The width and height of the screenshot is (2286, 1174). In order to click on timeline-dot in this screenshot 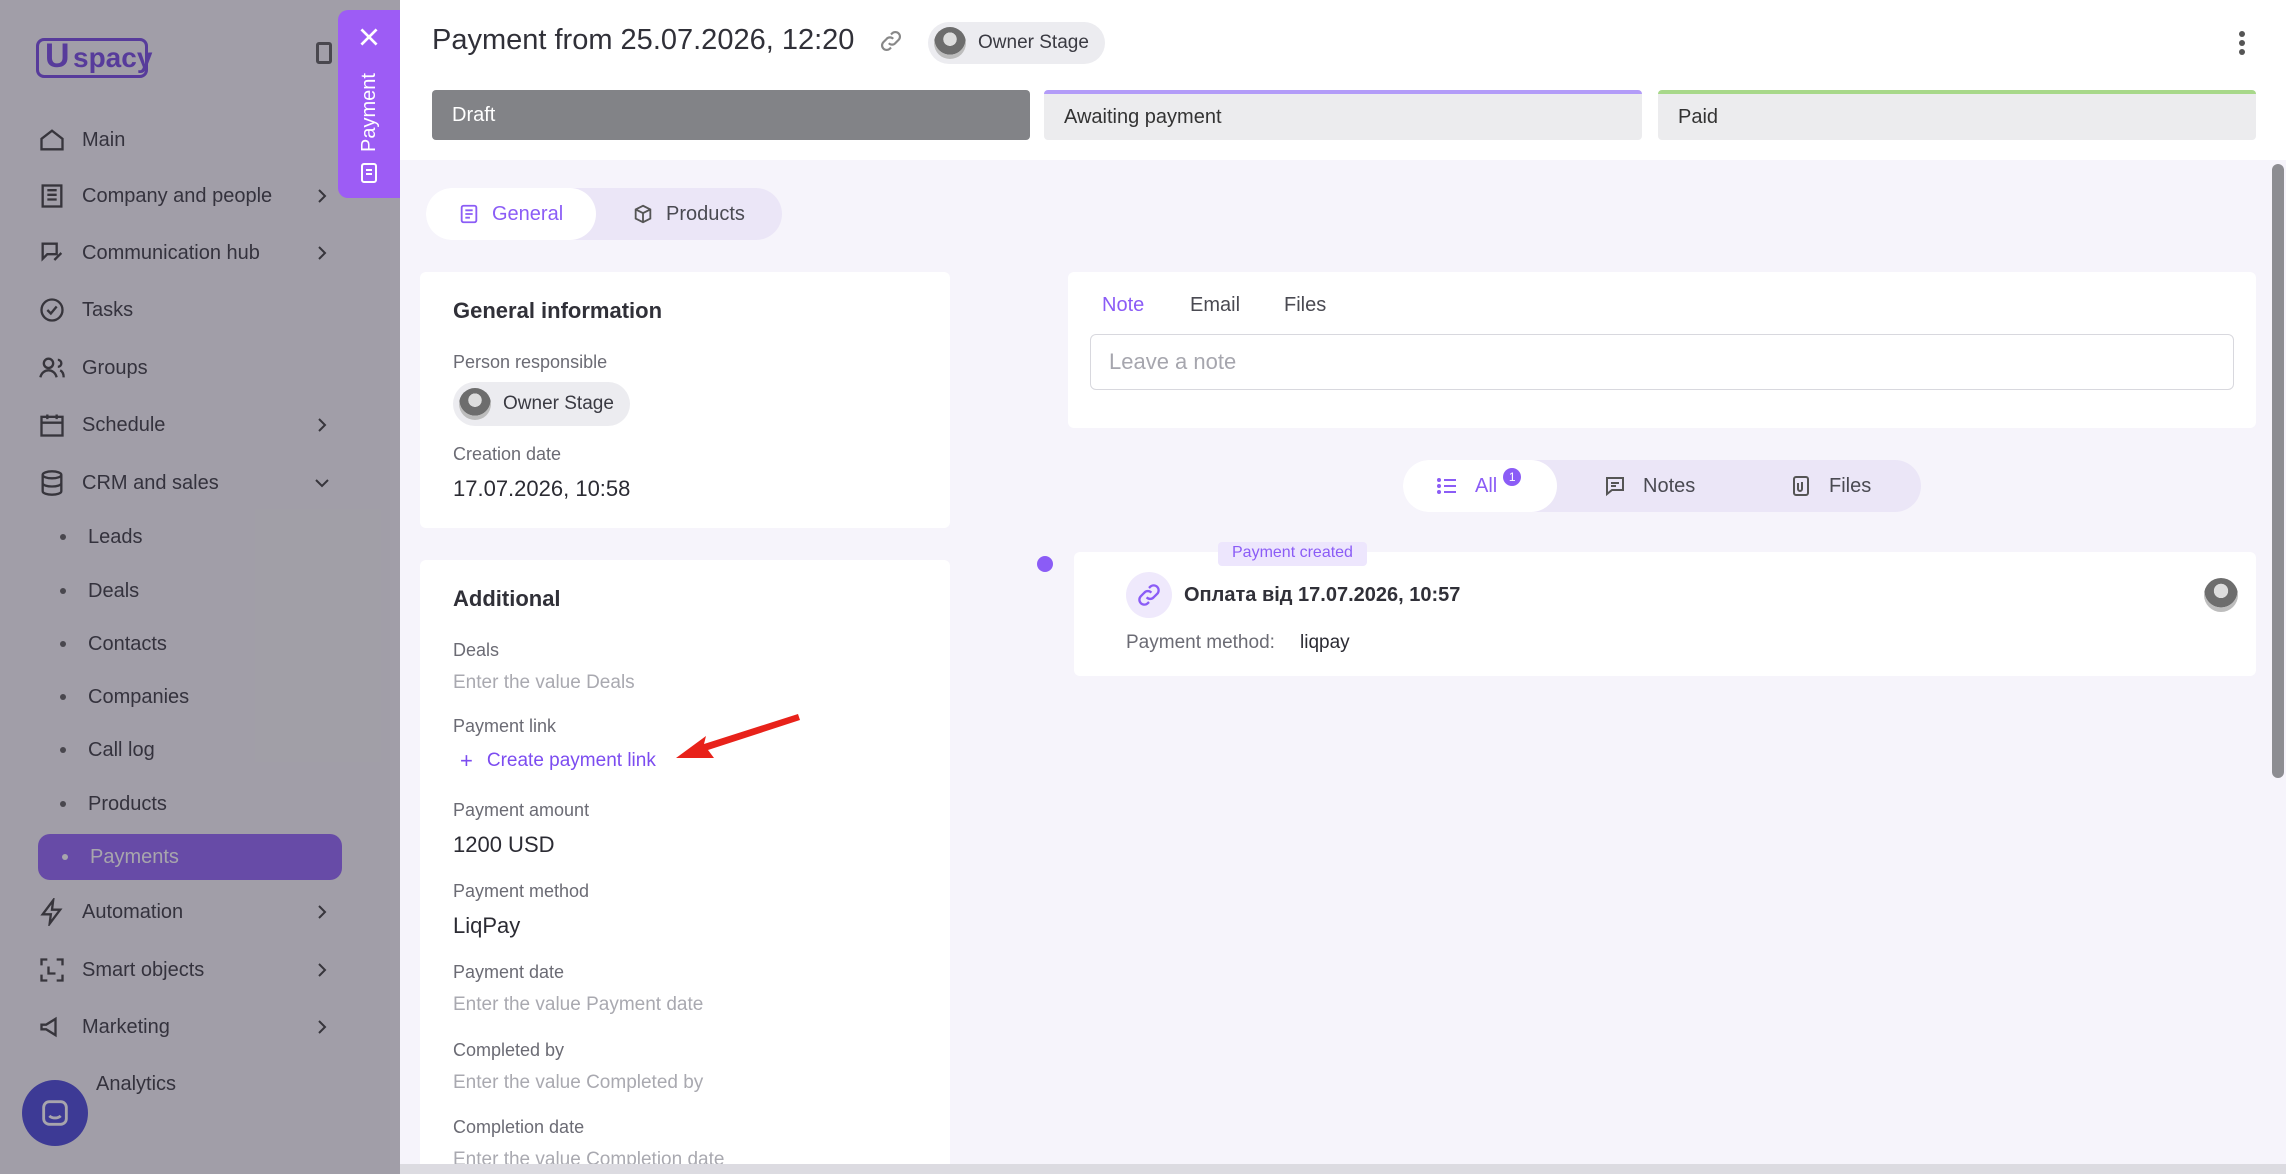, I will do `click(1045, 564)`.